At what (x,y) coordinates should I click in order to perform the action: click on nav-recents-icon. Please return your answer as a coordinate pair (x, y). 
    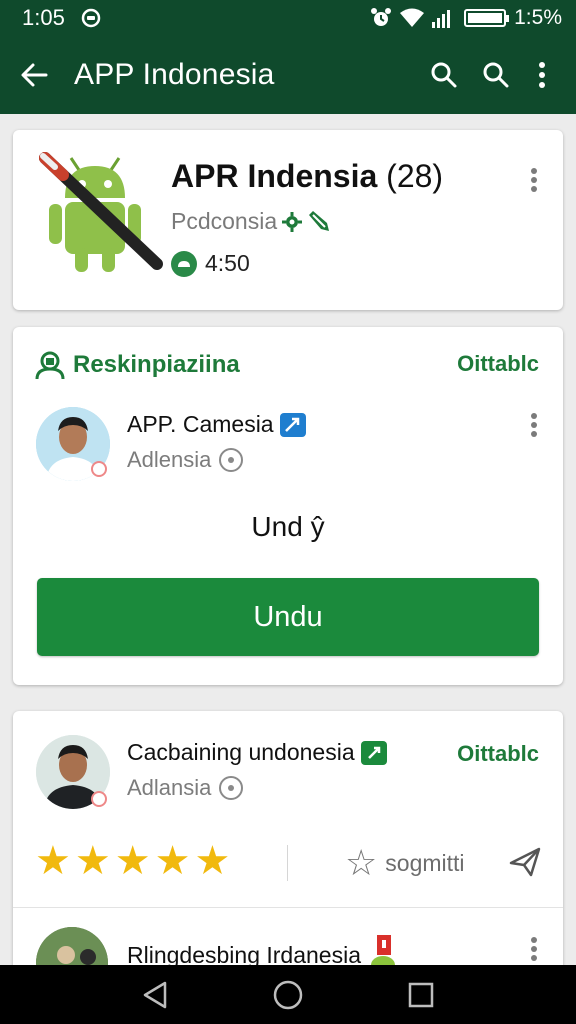
    Looking at the image, I should click on (421, 995).